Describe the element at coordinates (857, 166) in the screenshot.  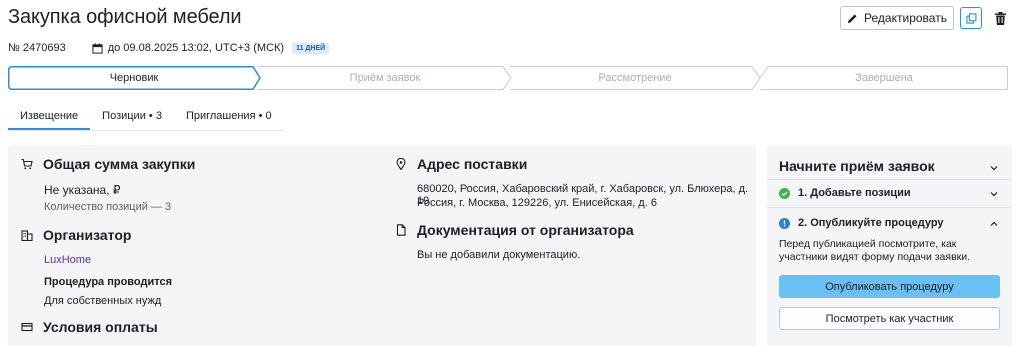
I see `side-panel-title: Начните приём заявок` at that location.